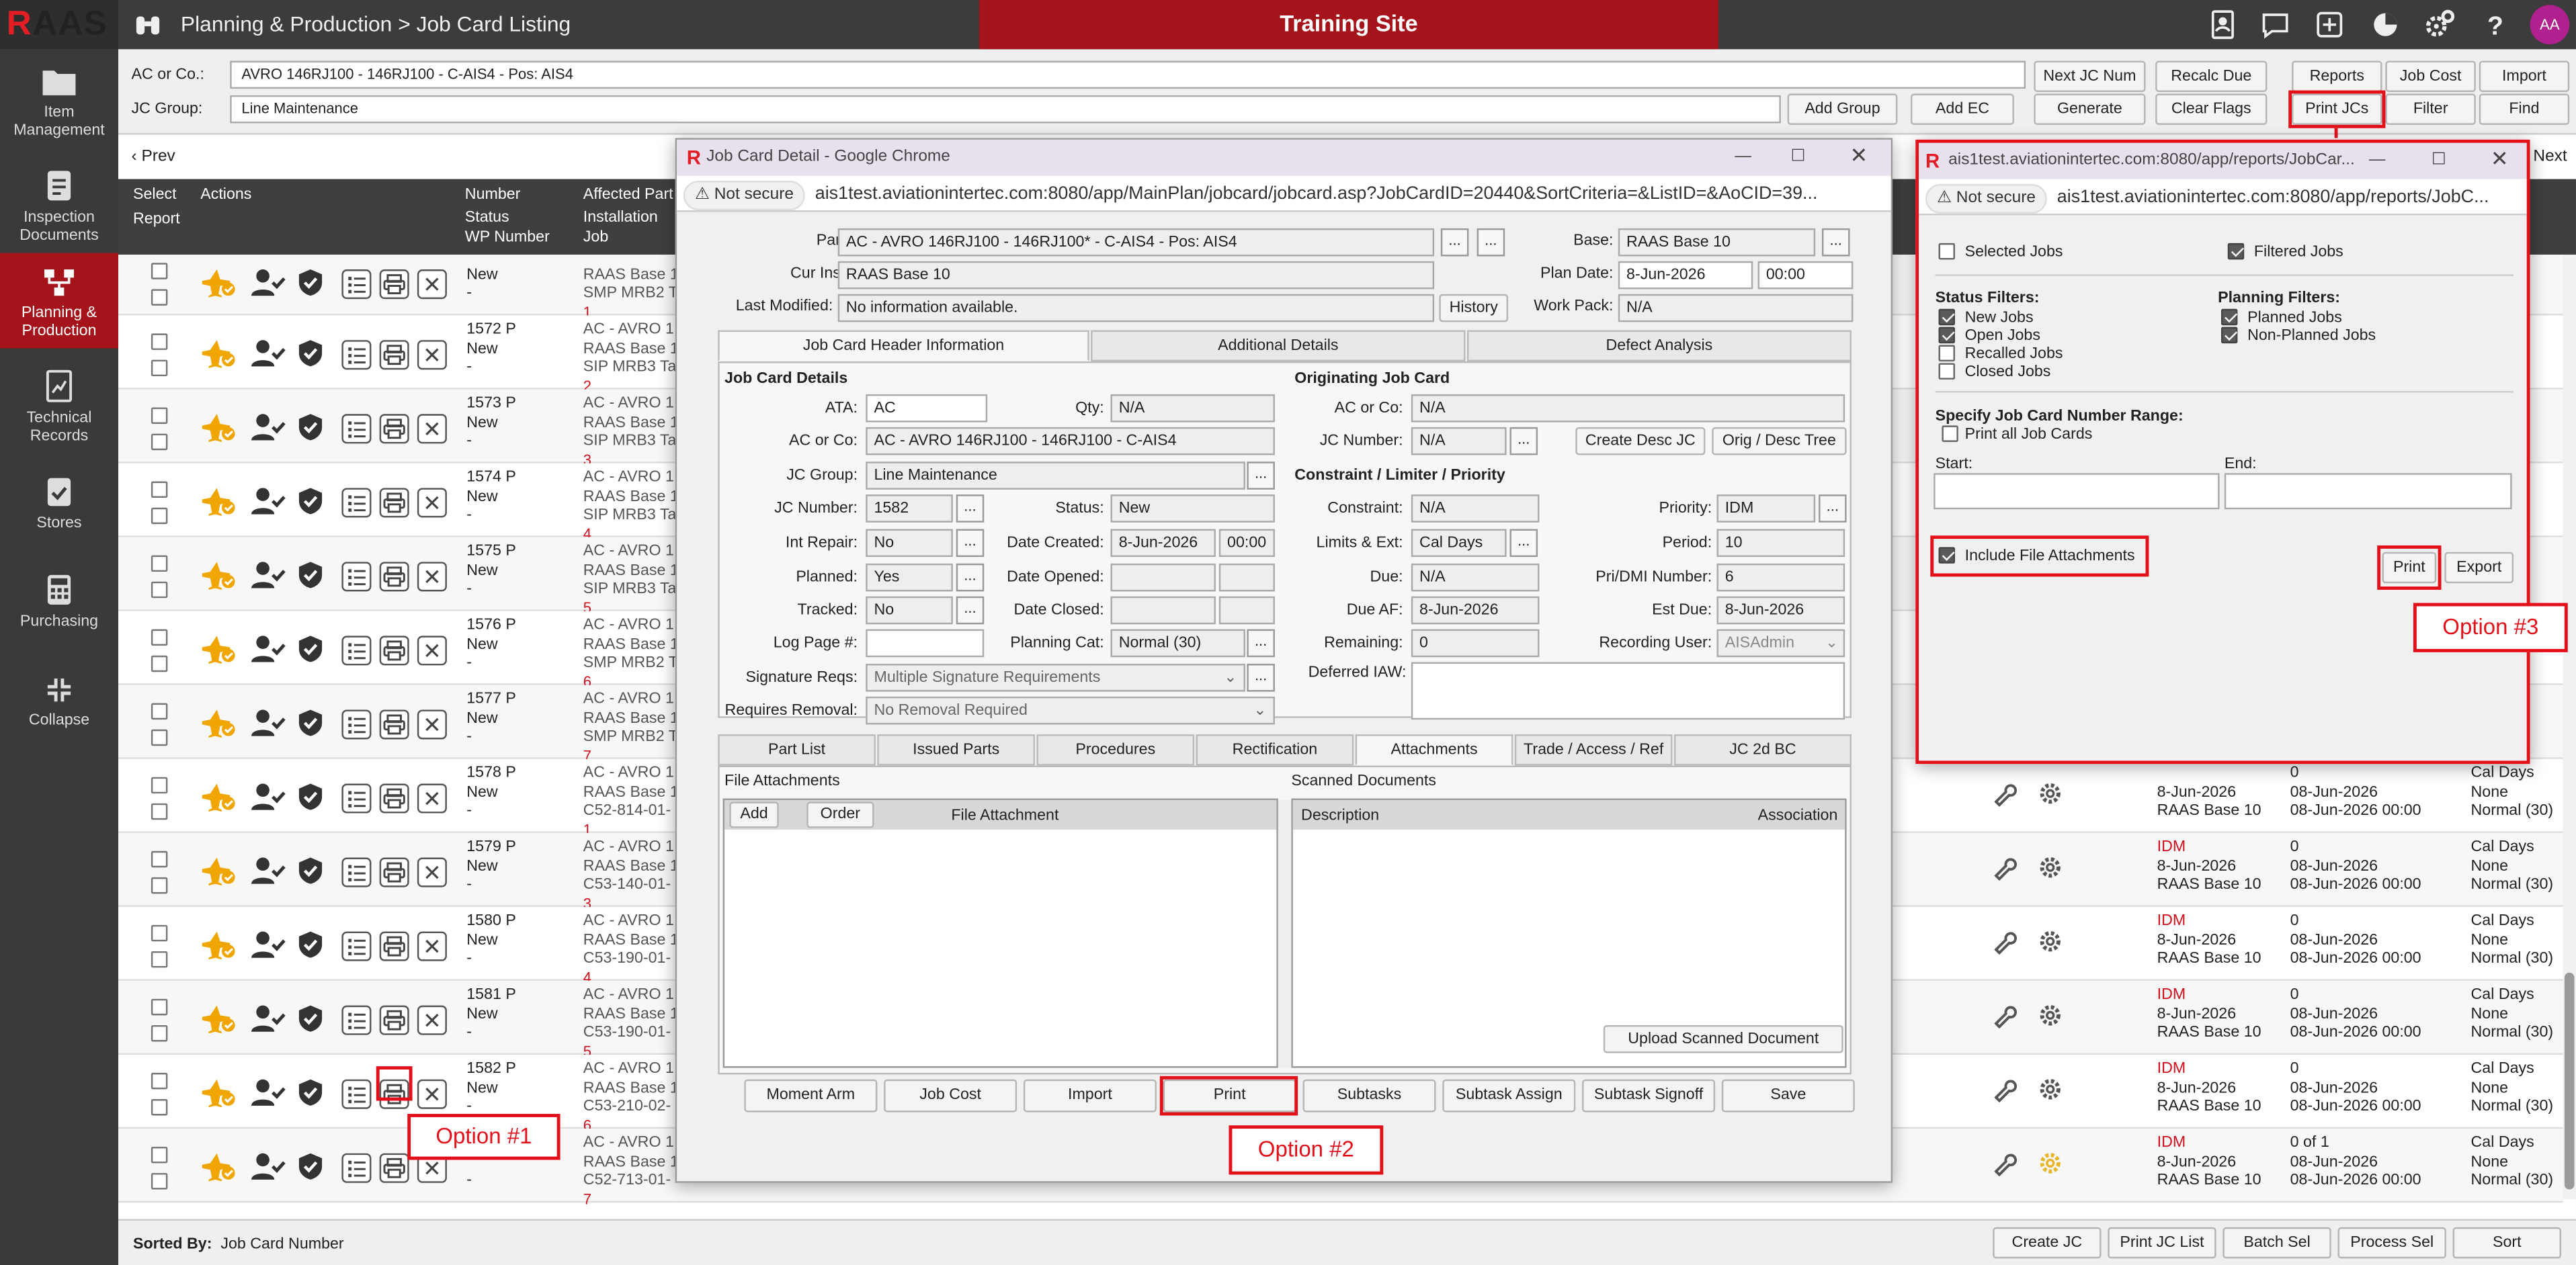 The image size is (2576, 1265). What do you see at coordinates (1593, 750) in the screenshot?
I see `tab-trade-access-ref: Trade / Access / Ref` at bounding box center [1593, 750].